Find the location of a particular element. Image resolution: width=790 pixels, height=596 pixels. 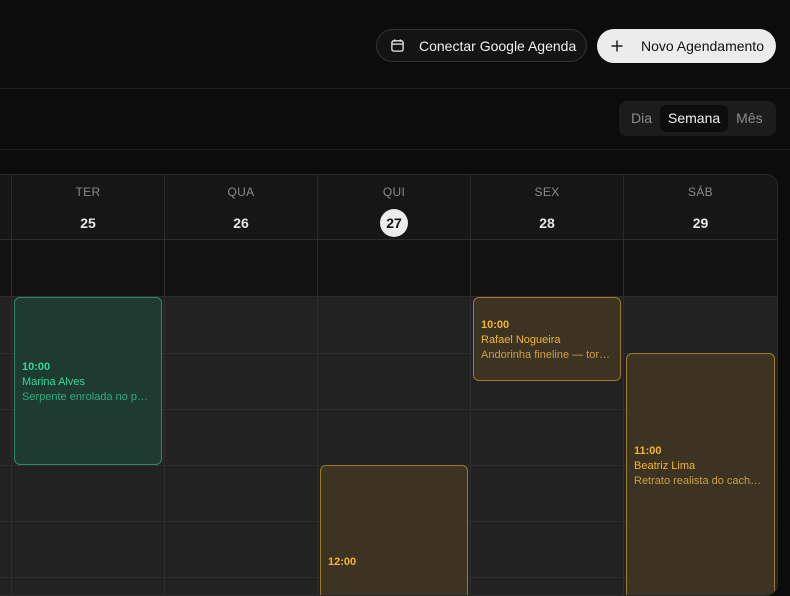

new-appointment-button: Novo Agendamento is located at coordinates (686, 46).